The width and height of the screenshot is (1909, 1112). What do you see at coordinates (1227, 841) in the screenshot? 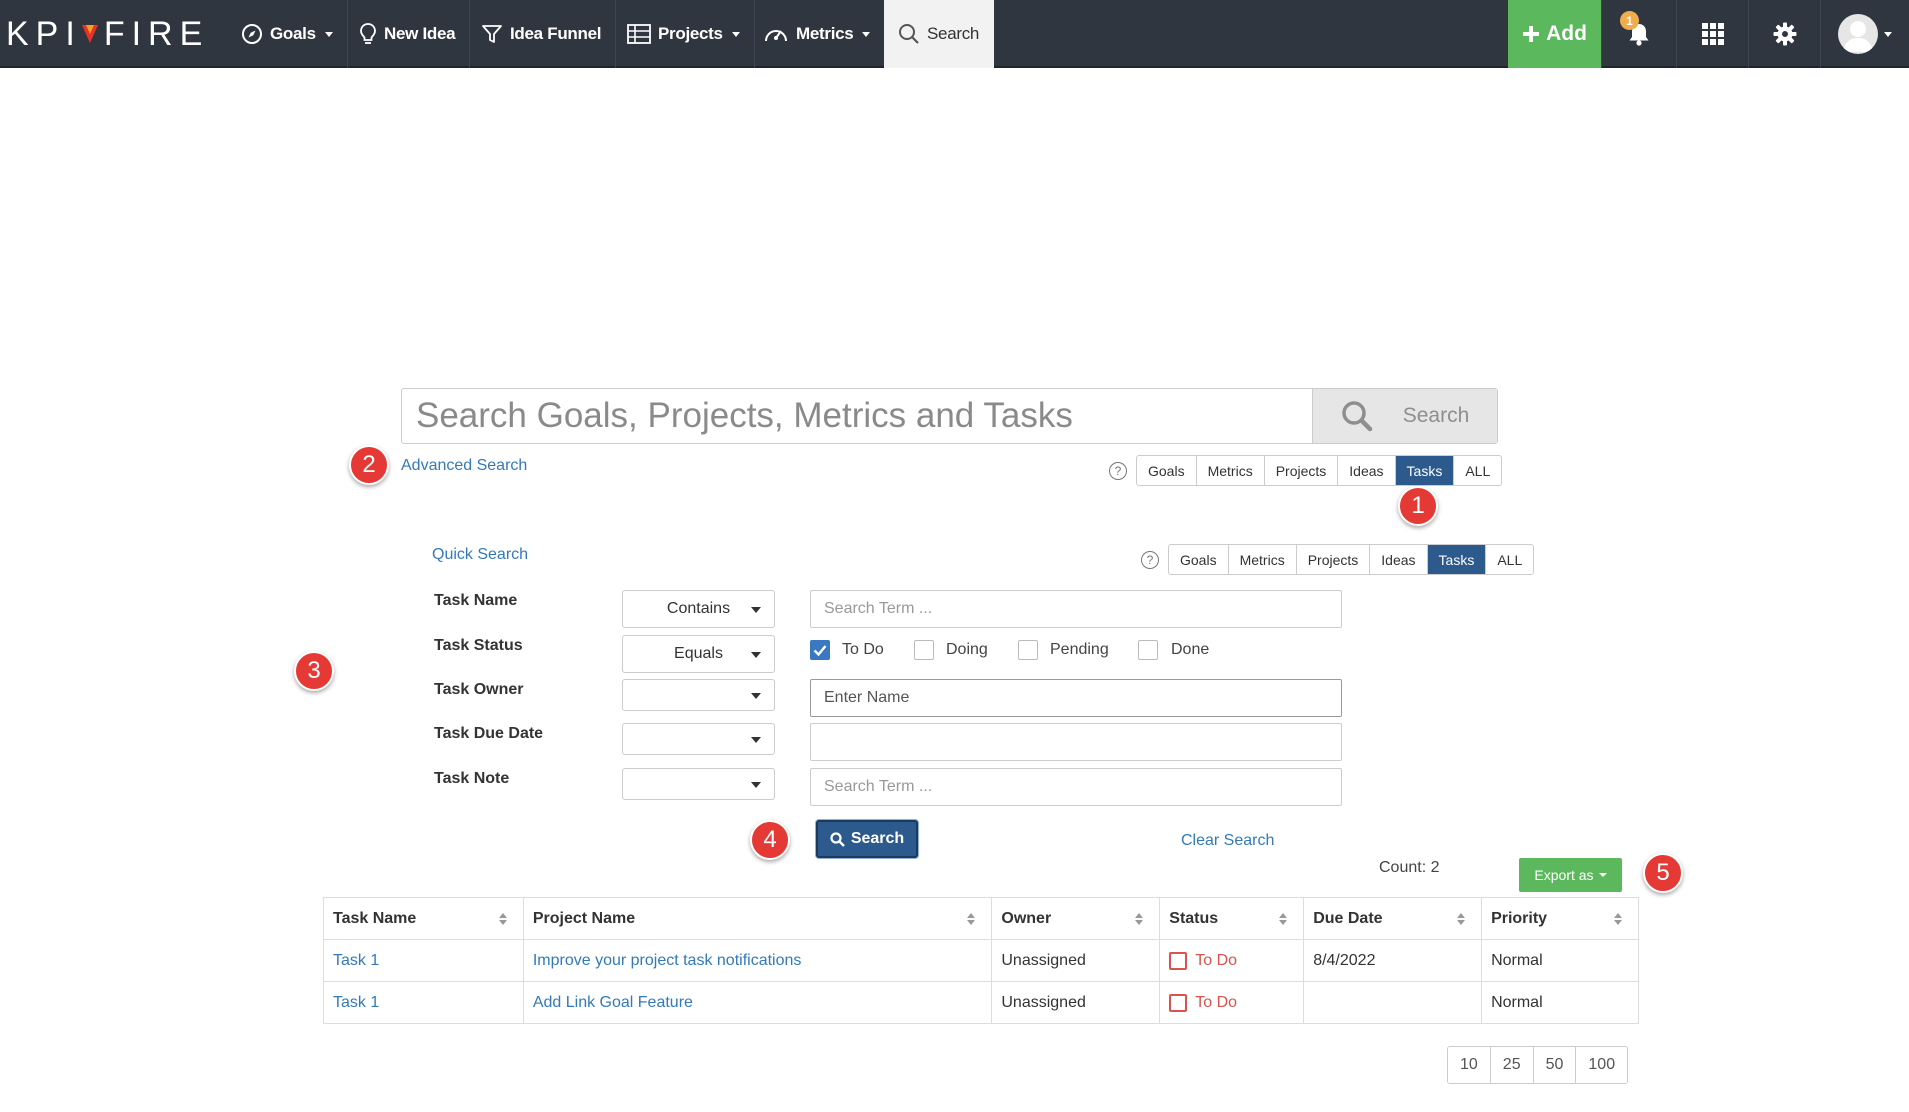
I see `clear-search-link: Clear Search` at bounding box center [1227, 841].